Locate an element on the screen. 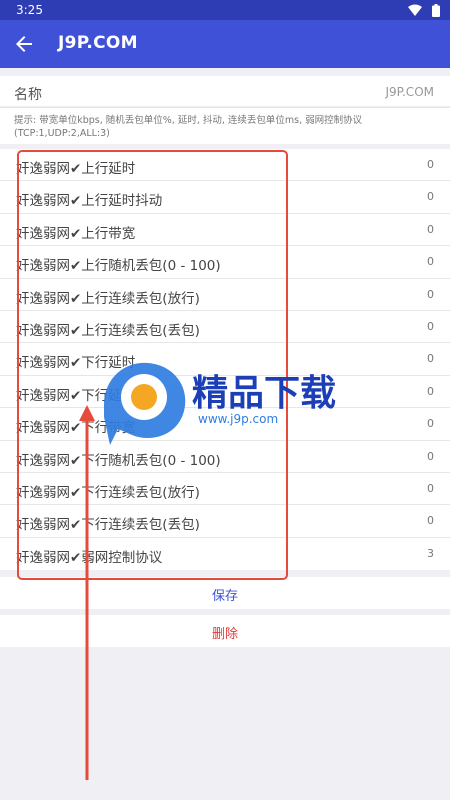 The width and height of the screenshot is (450, 800). list-item: 奸逸弱网✔下行带宽 0 is located at coordinates (225, 424).